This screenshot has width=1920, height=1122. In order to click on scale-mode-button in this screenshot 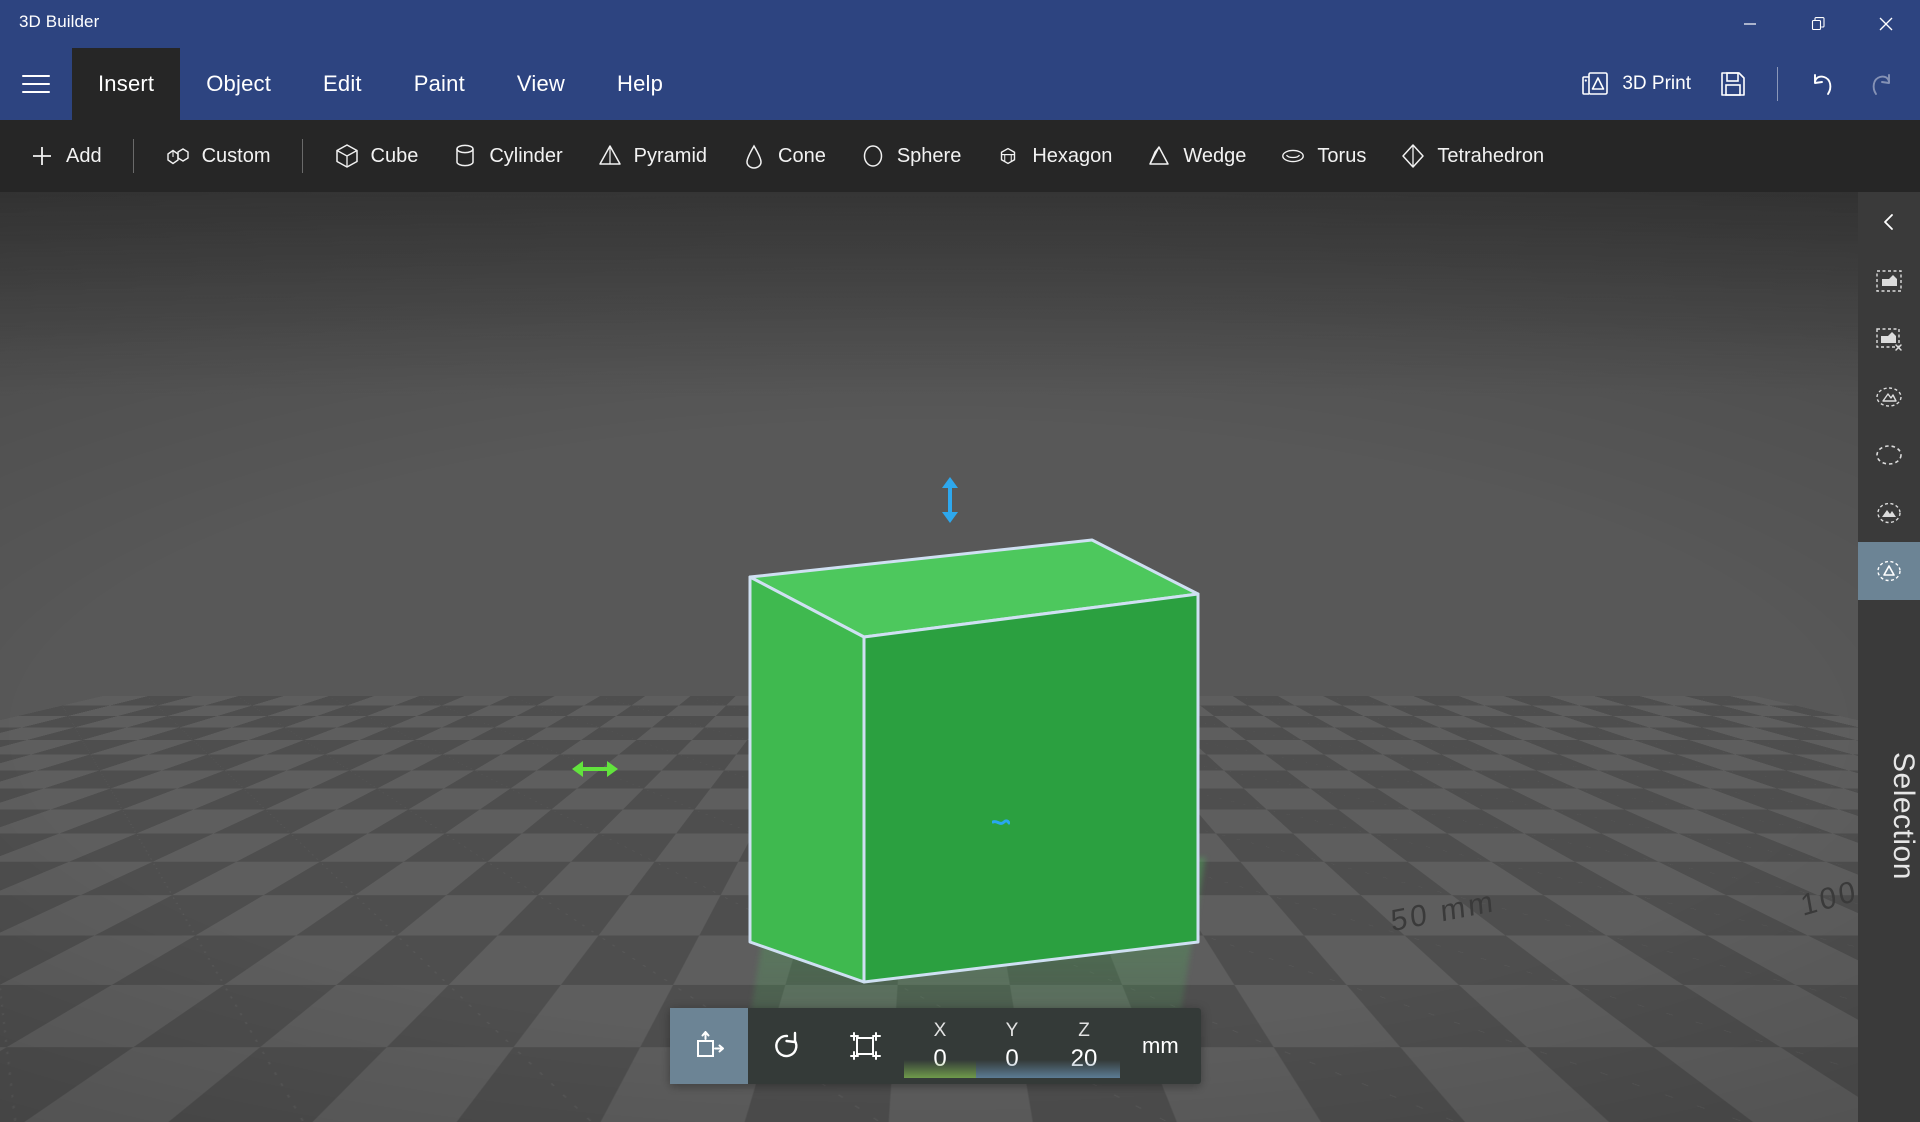, I will do `click(865, 1046)`.